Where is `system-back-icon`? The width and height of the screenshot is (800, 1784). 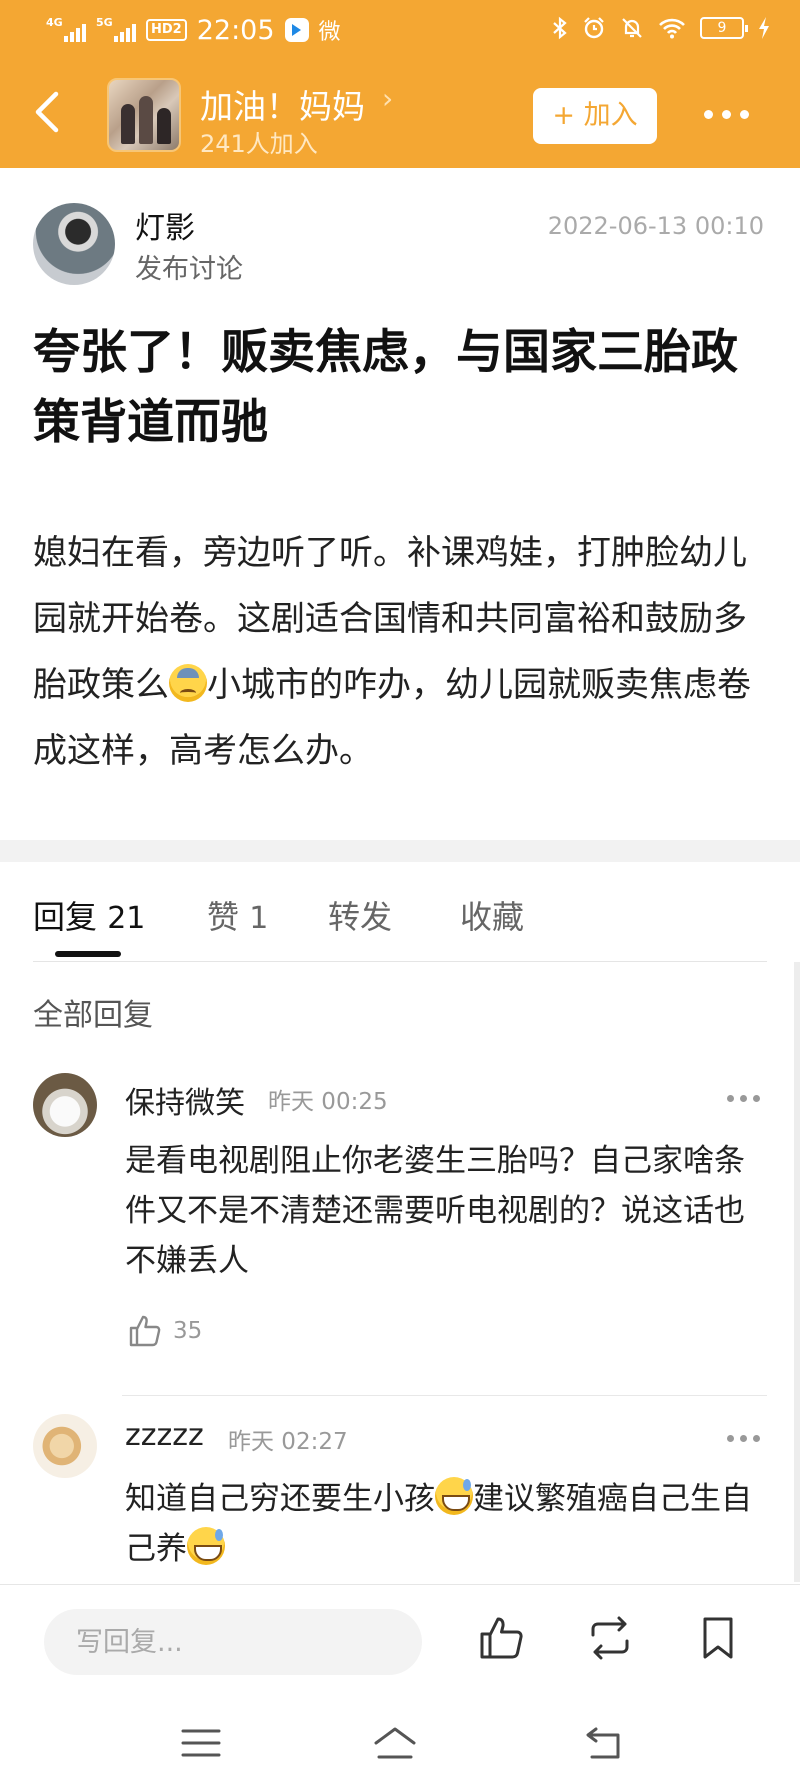
system-back-icon is located at coordinates (605, 1743).